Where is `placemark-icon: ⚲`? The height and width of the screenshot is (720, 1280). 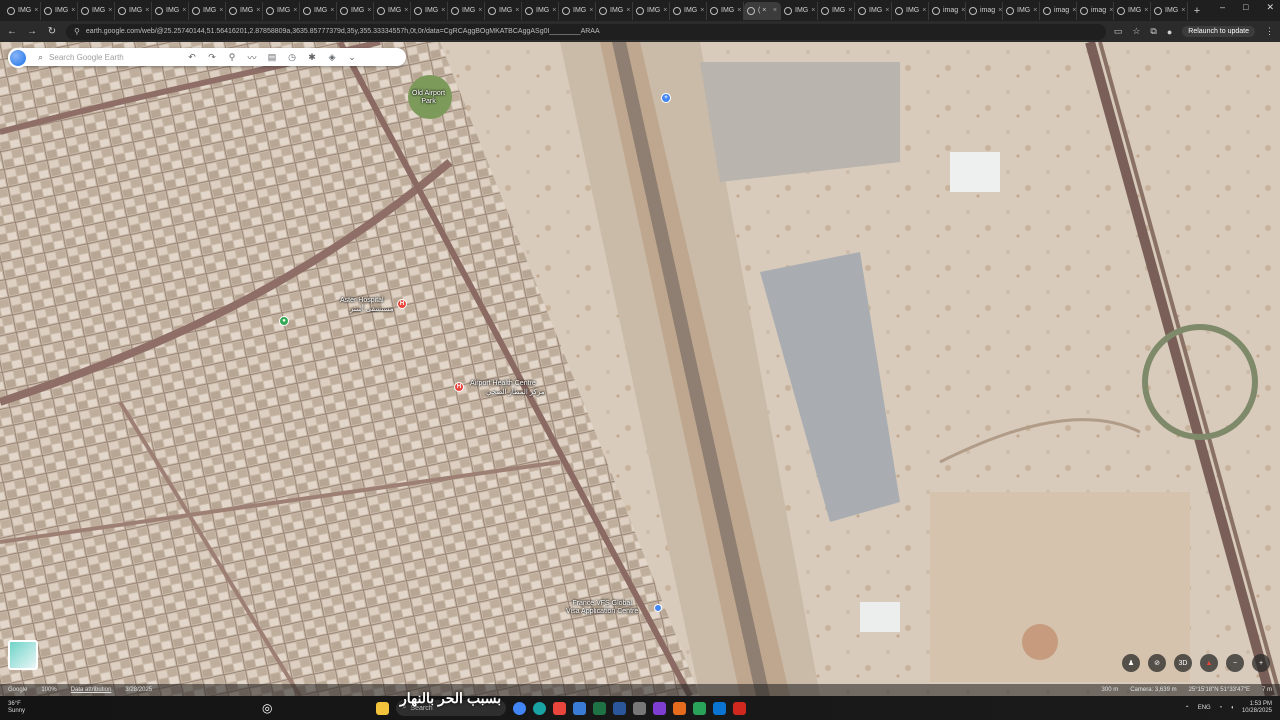 placemark-icon: ⚲ is located at coordinates (232, 57).